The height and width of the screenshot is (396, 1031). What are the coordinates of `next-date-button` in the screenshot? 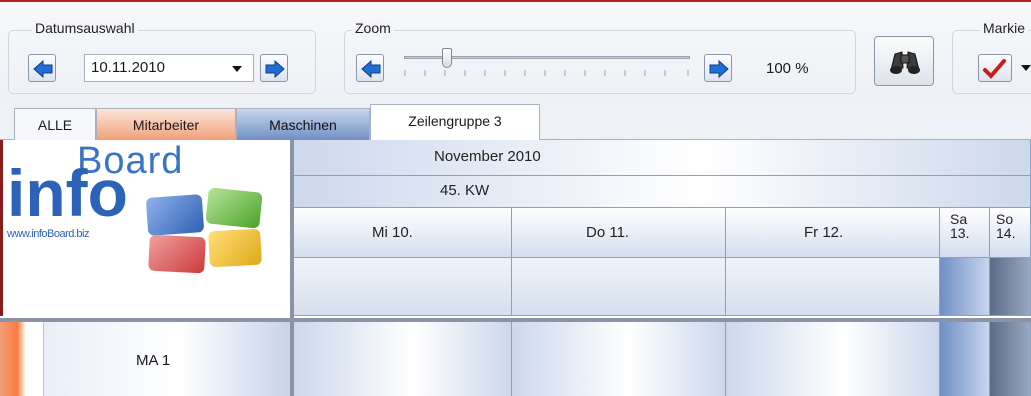 It's located at (274, 68).